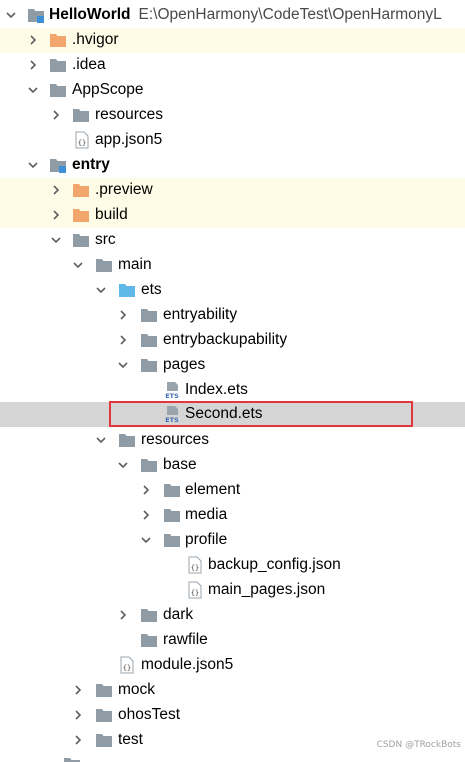  Describe the element at coordinates (151, 289) in the screenshot. I see `tree-label-ets: ets` at that location.